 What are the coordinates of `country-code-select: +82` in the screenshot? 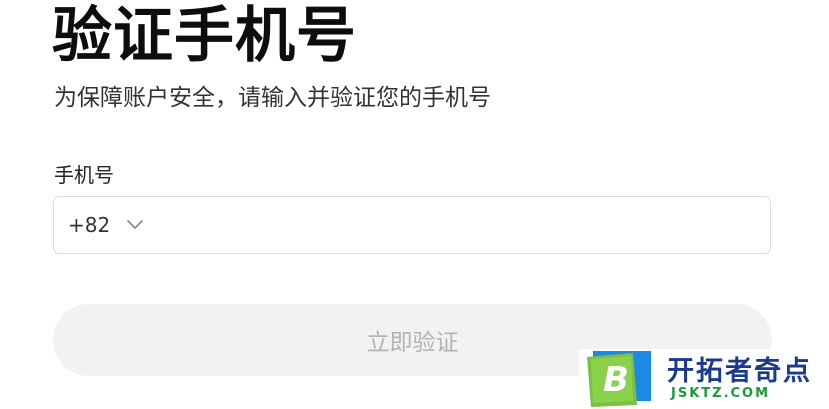 It's located at (106, 225).